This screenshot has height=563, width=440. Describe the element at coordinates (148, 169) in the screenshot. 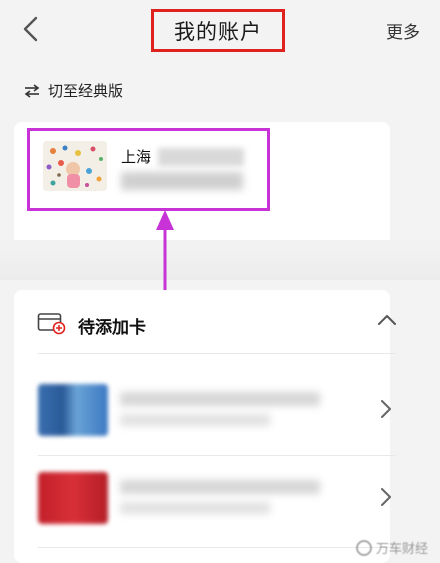

I see `account-highlight-annotation` at that location.